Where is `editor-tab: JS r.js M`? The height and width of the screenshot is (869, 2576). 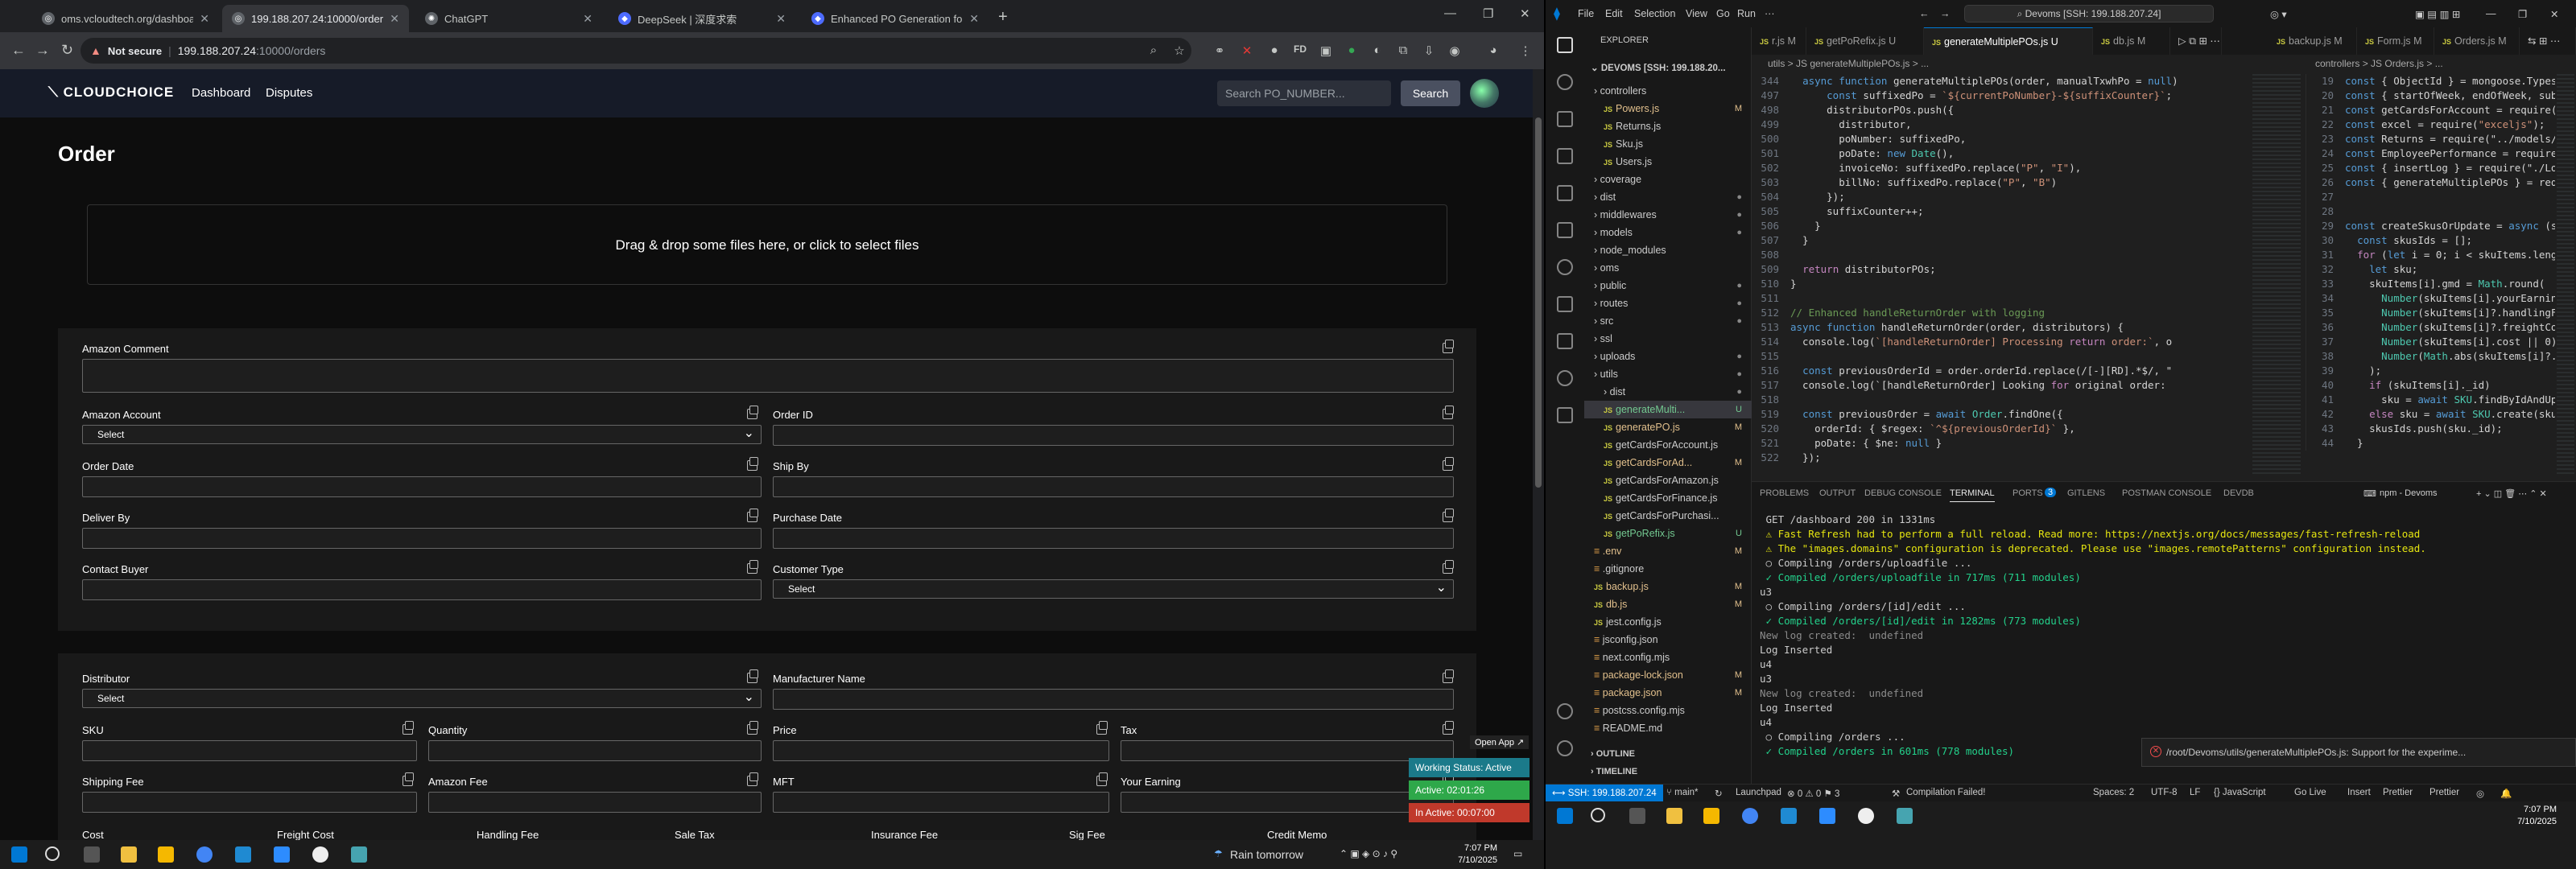 editor-tab: JS r.js M is located at coordinates (1779, 41).